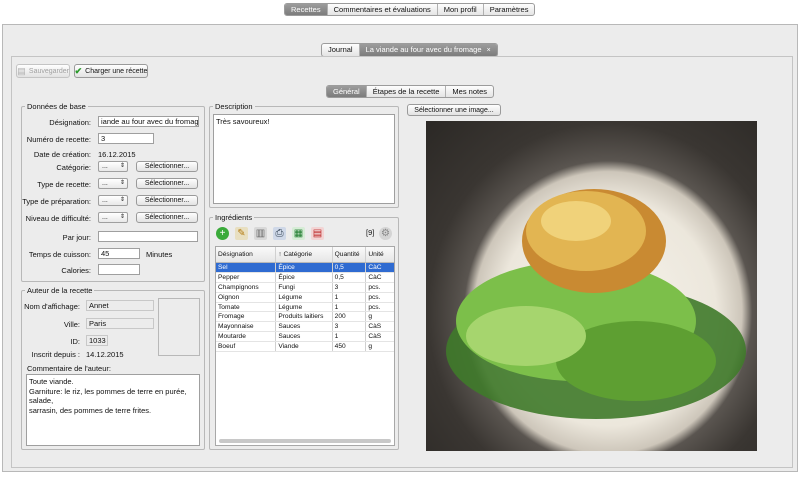 This screenshot has width=800, height=500. I want to click on tab-notes: Mes notes, so click(469, 91).